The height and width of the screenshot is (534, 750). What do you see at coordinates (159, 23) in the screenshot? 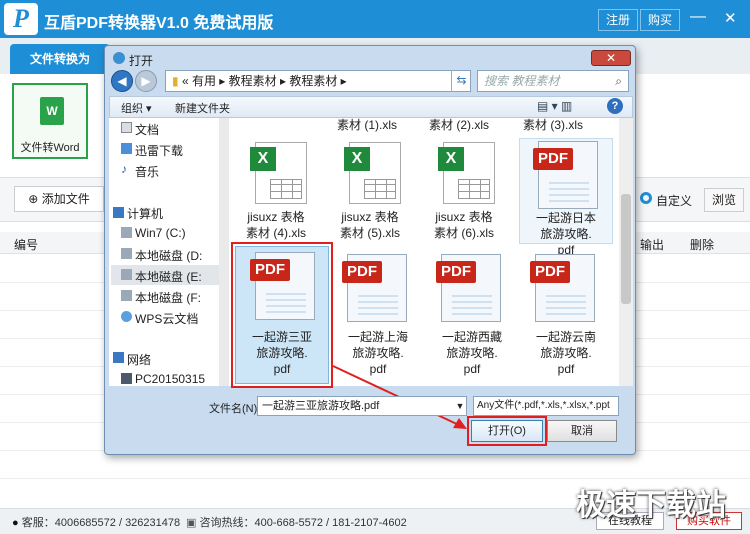
I see `app-title: 互盾PDF转换器V1.0 免费试用版` at bounding box center [159, 23].